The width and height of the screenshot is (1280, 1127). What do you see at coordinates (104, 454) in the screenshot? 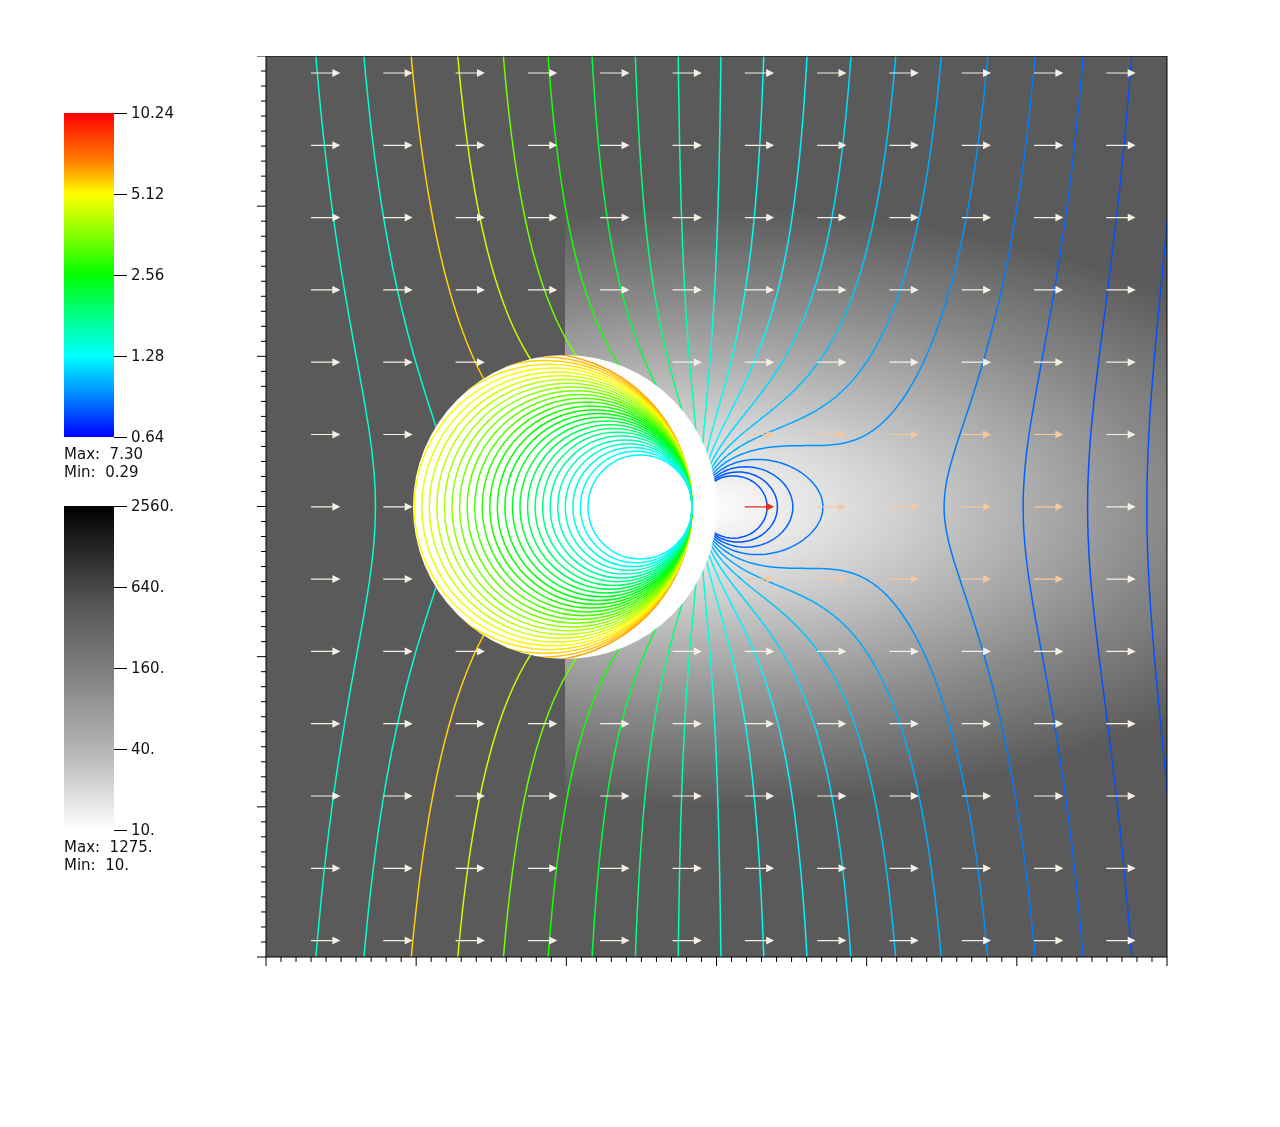
I see `max-label: Max: 7.30` at bounding box center [104, 454].